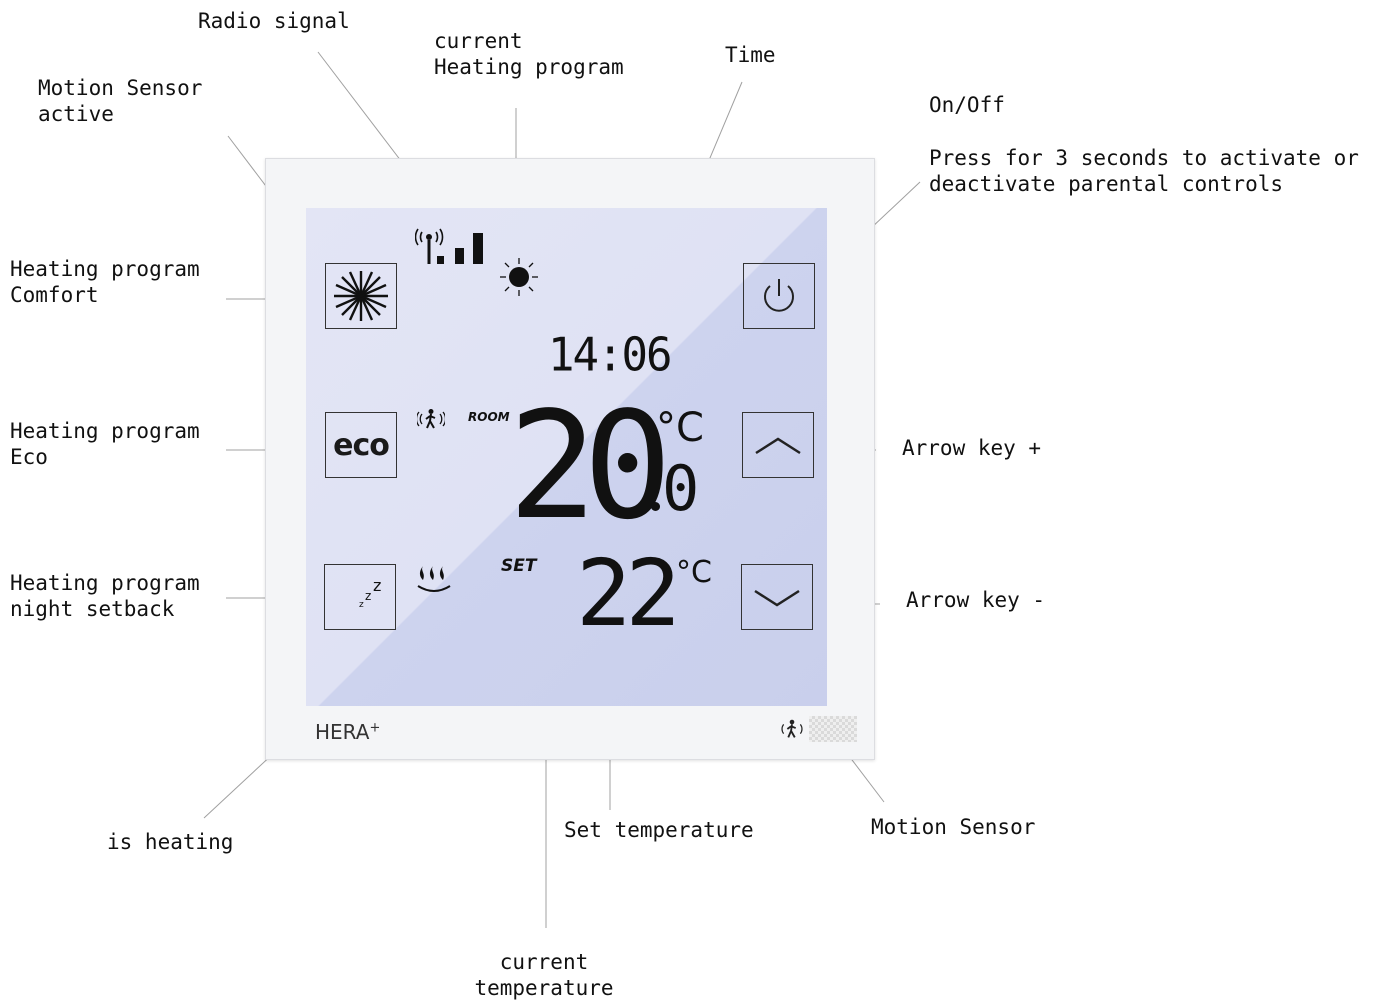 The image size is (1387, 1003). What do you see at coordinates (105, 282) in the screenshot?
I see `callout-comfort: Heating program Comfort` at bounding box center [105, 282].